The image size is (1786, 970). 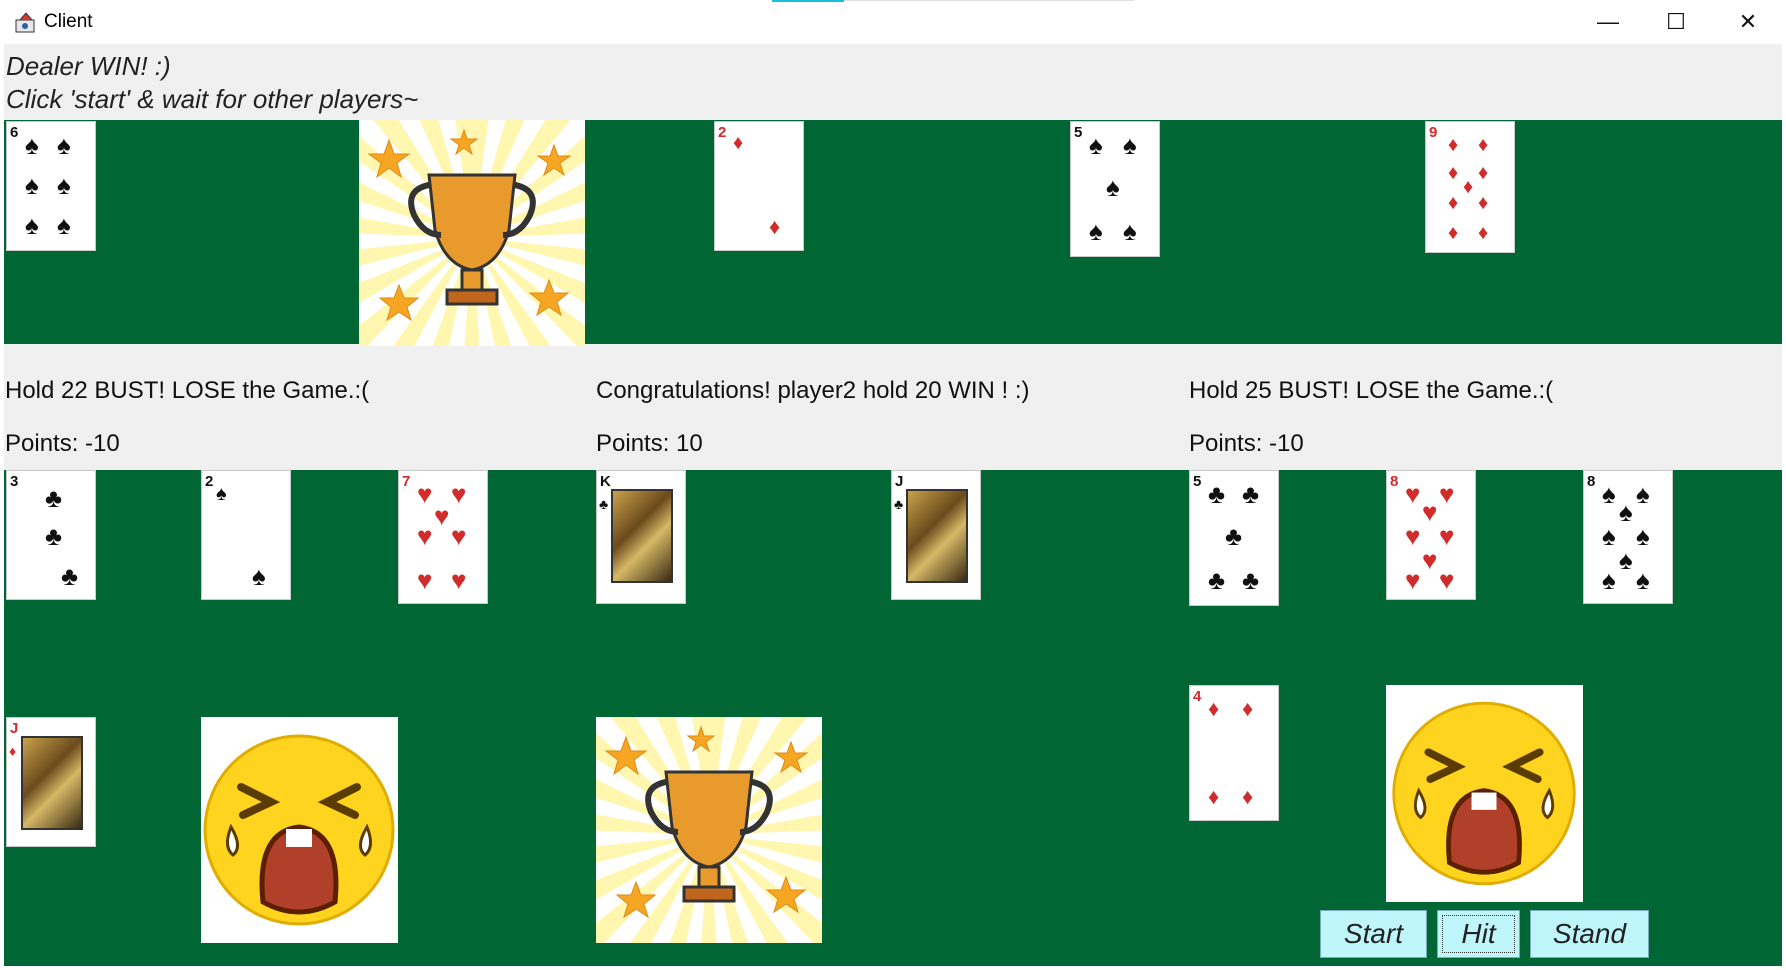 What do you see at coordinates (406, 481) in the screenshot?
I see `card-rank: 7` at bounding box center [406, 481].